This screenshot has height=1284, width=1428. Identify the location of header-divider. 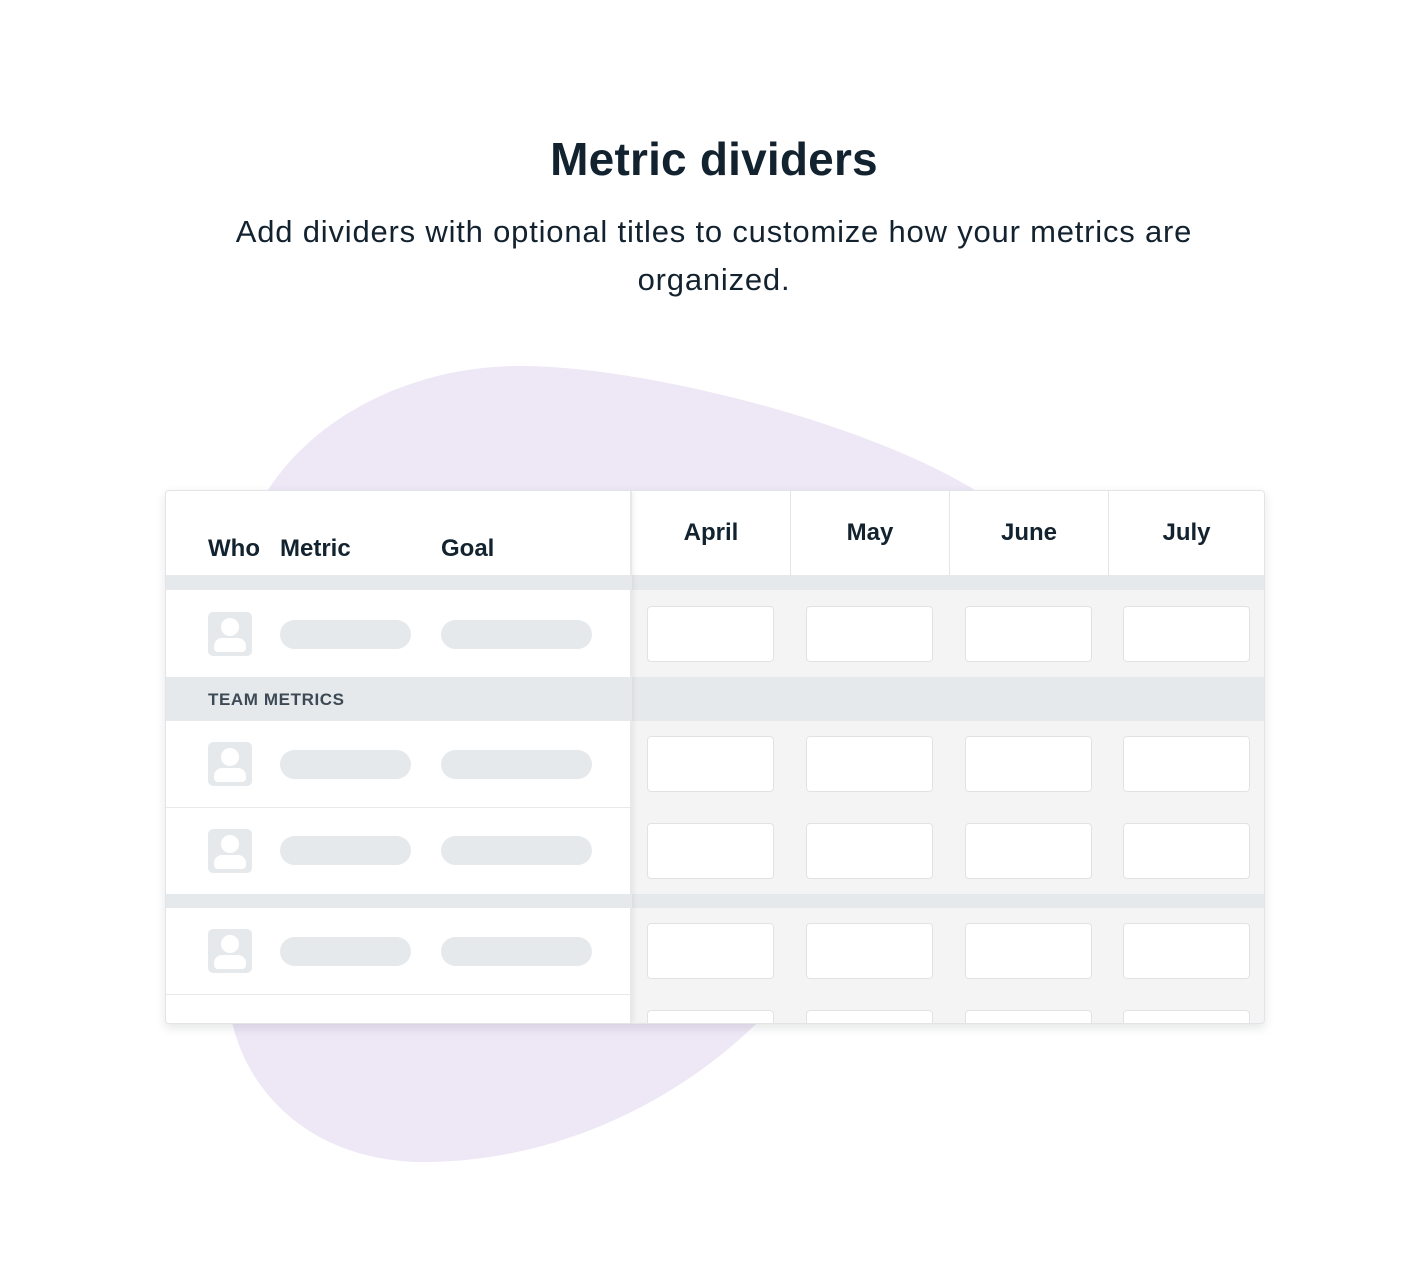
(398, 582).